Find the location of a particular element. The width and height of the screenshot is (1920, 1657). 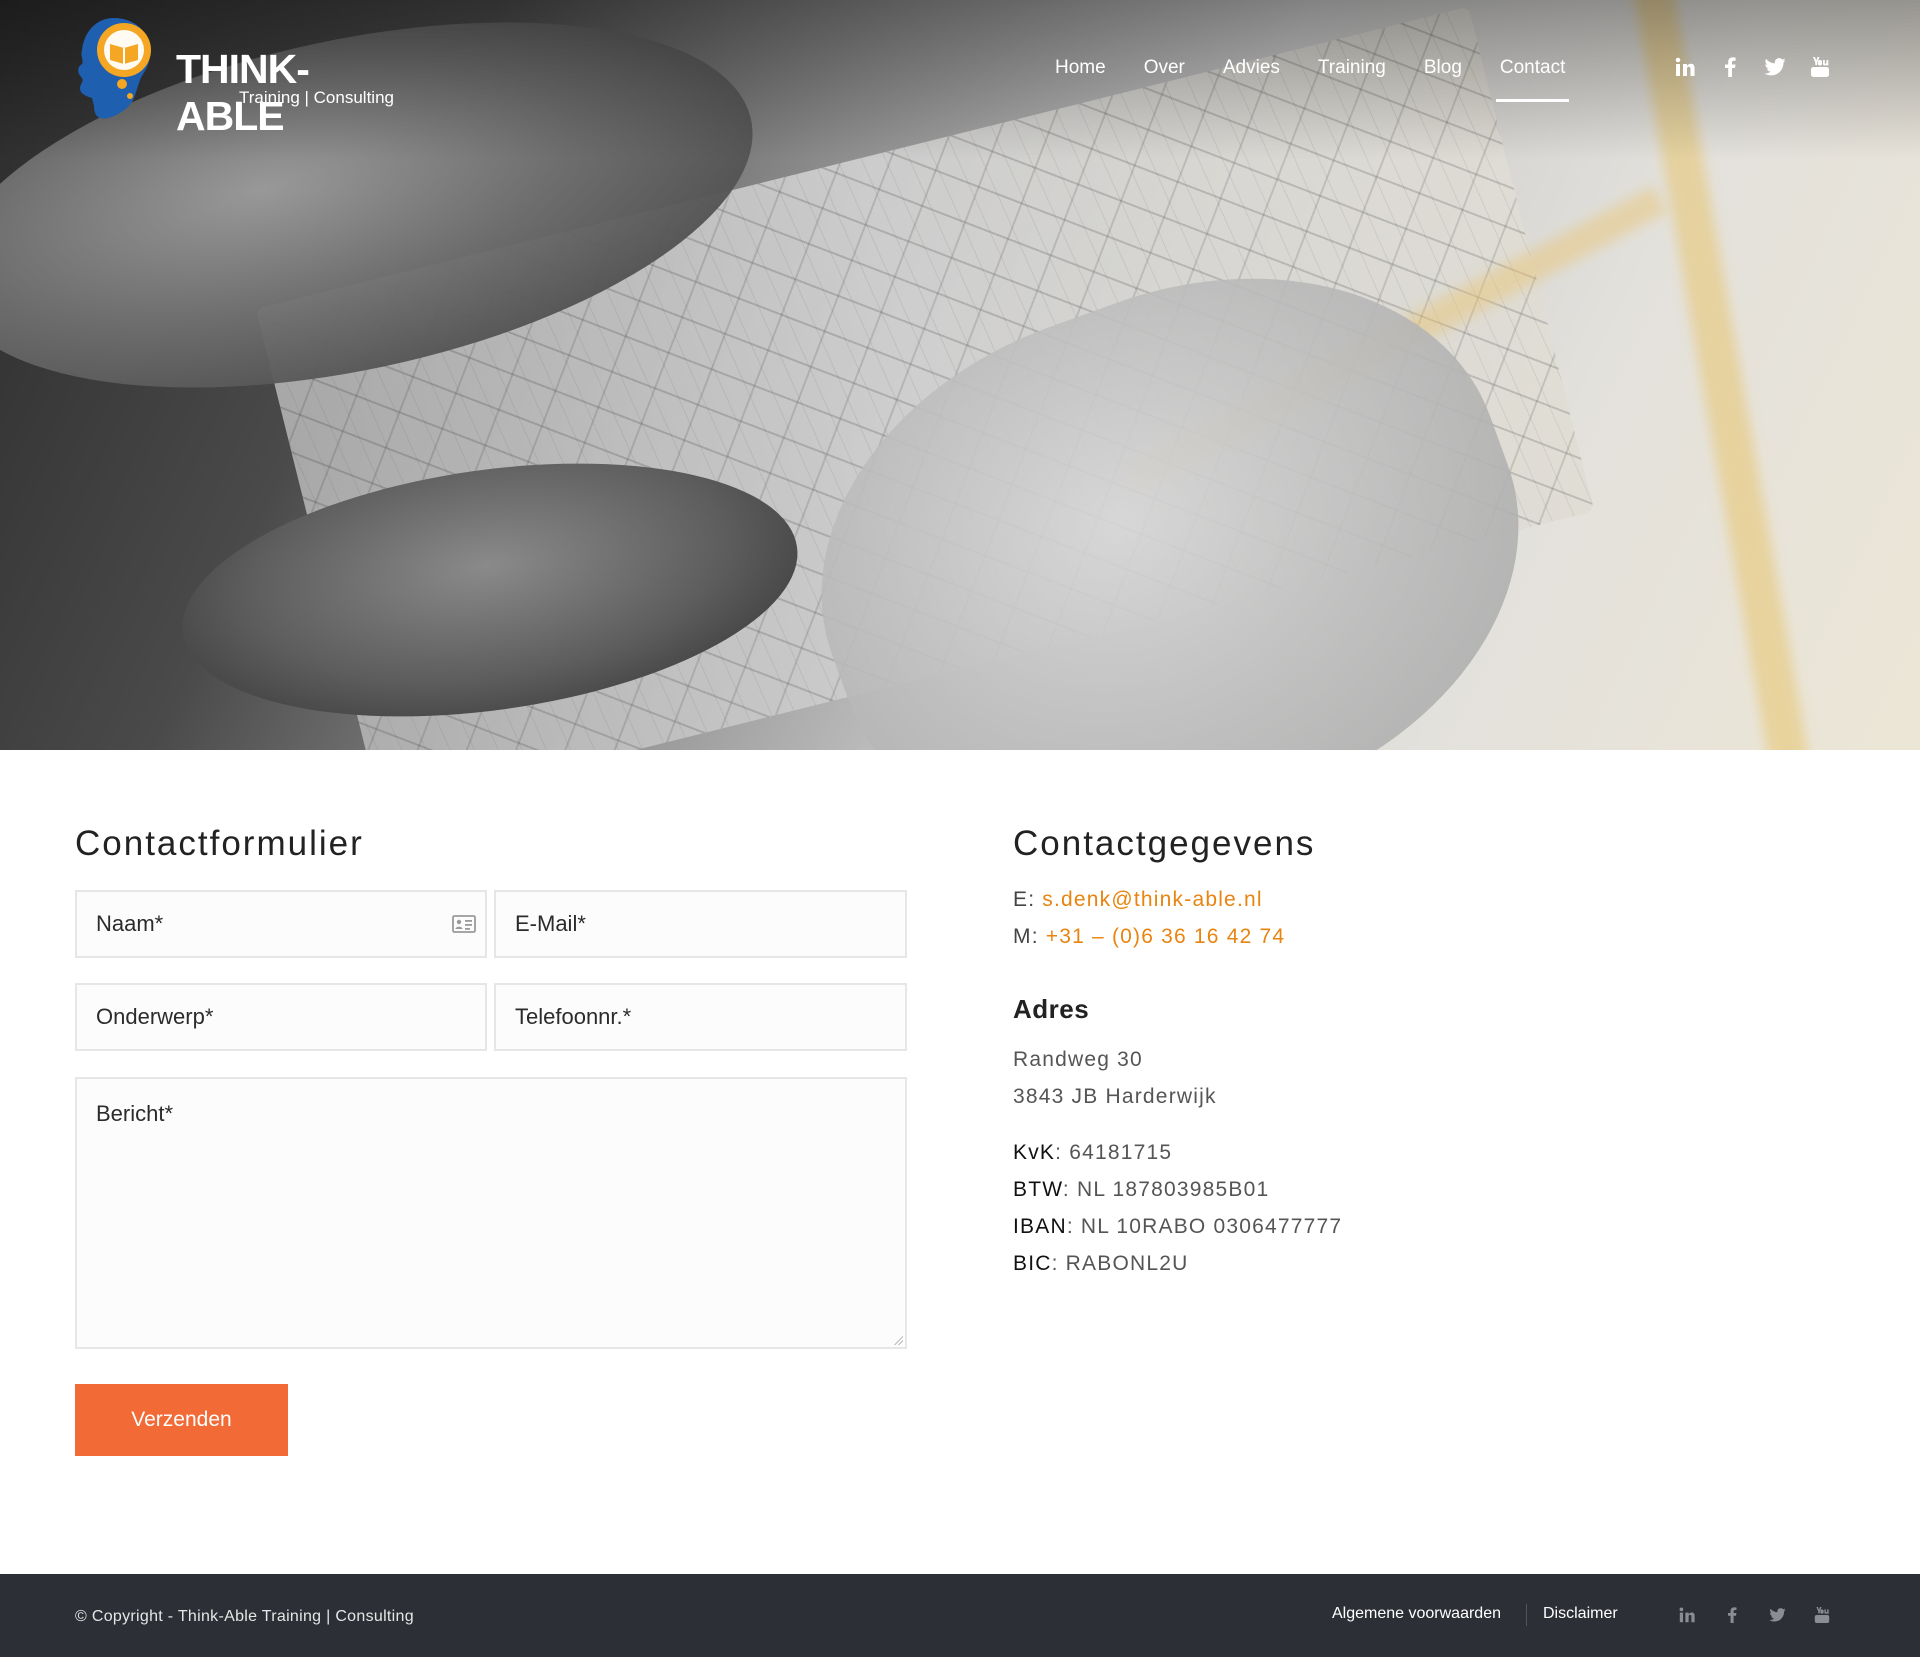

btw-label: BTW is located at coordinates (1038, 1189).